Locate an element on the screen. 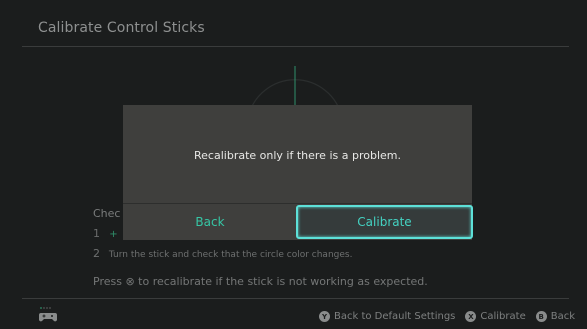 This screenshot has width=587, height=329. step-1-plus-icon: + is located at coordinates (113, 234).